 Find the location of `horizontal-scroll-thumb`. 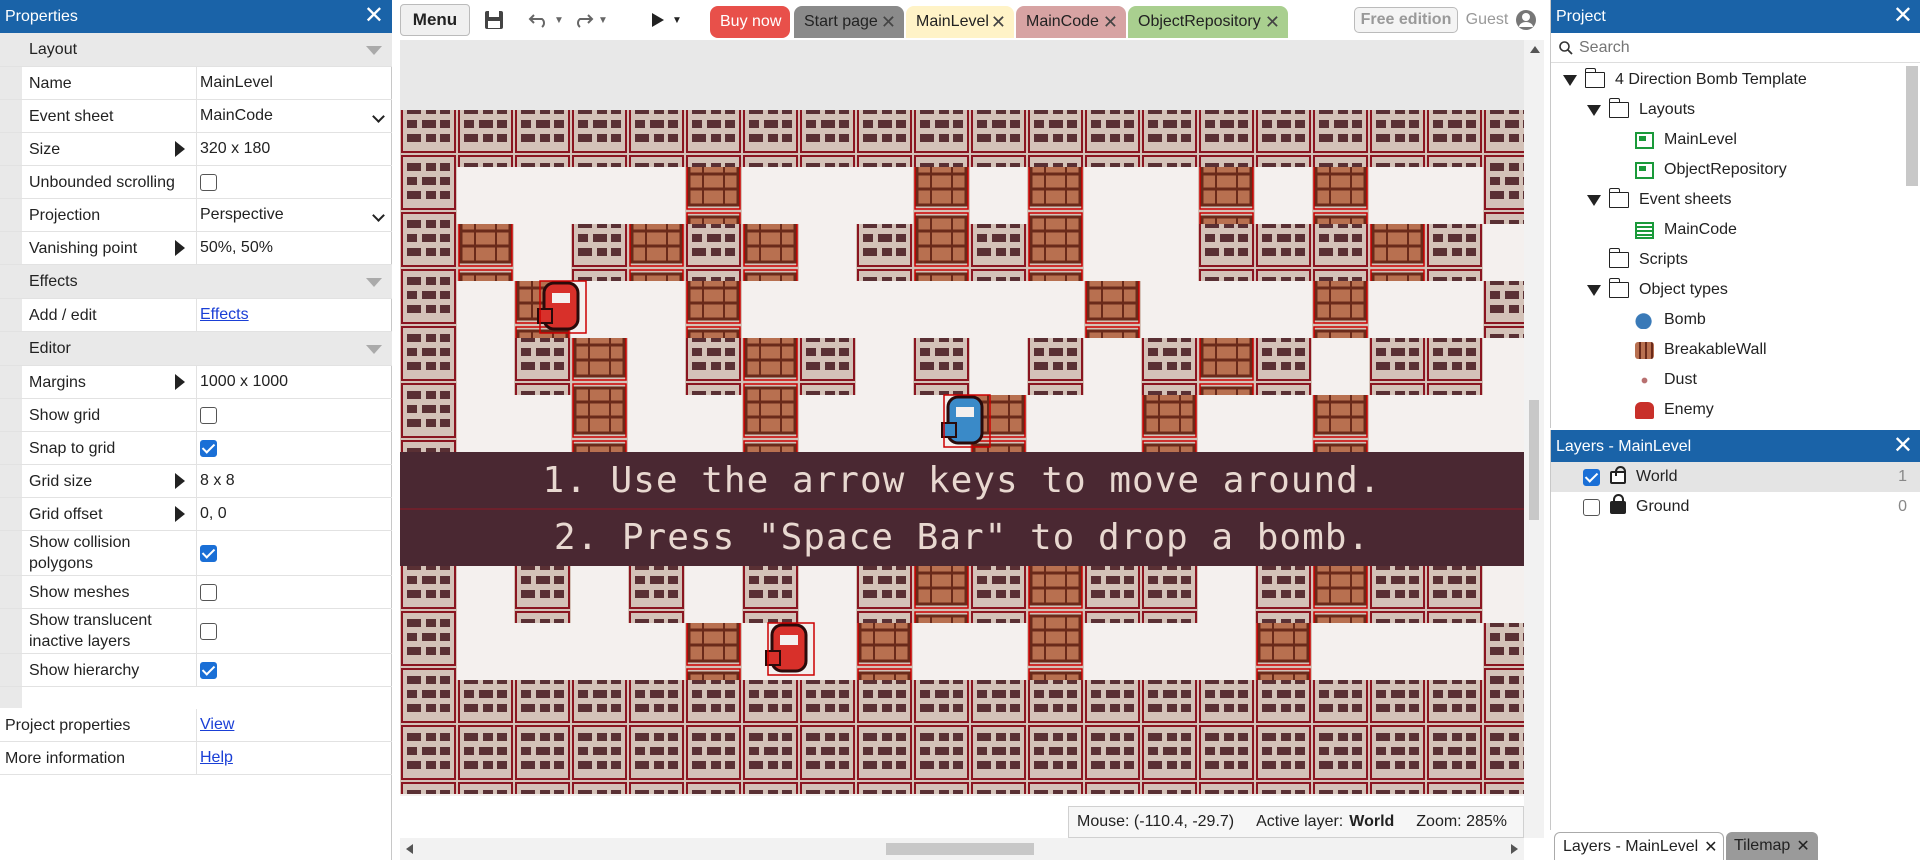

horizontal-scroll-thumb is located at coordinates (960, 849).